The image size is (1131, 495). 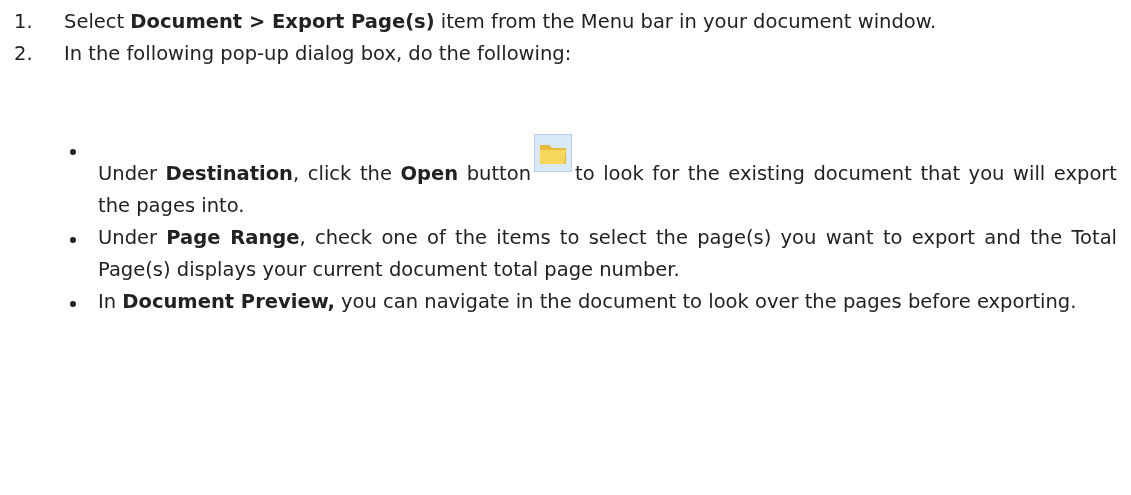 What do you see at coordinates (318, 54) in the screenshot?
I see `step-text: In the following pop-up dialog box, do the following:` at bounding box center [318, 54].